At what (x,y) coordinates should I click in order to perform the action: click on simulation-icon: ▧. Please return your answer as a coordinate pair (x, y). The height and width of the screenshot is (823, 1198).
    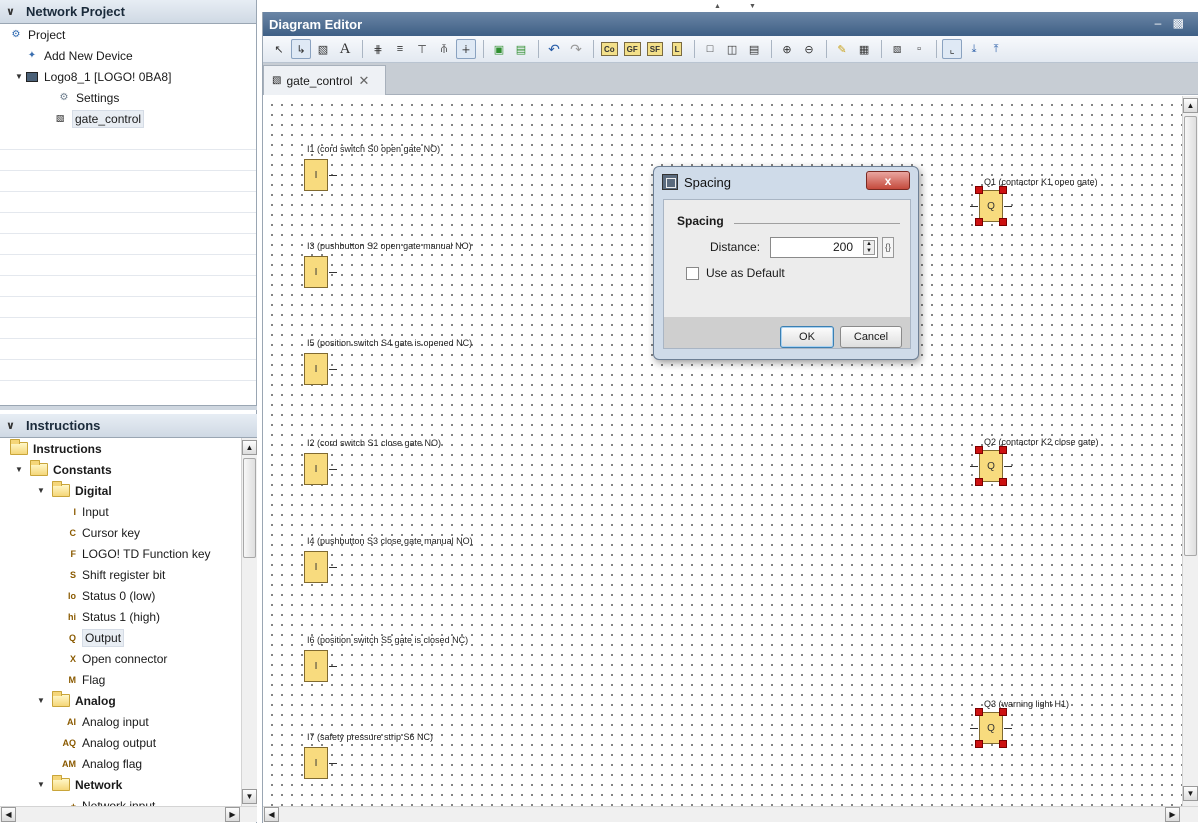
    Looking at the image, I should click on (897, 49).